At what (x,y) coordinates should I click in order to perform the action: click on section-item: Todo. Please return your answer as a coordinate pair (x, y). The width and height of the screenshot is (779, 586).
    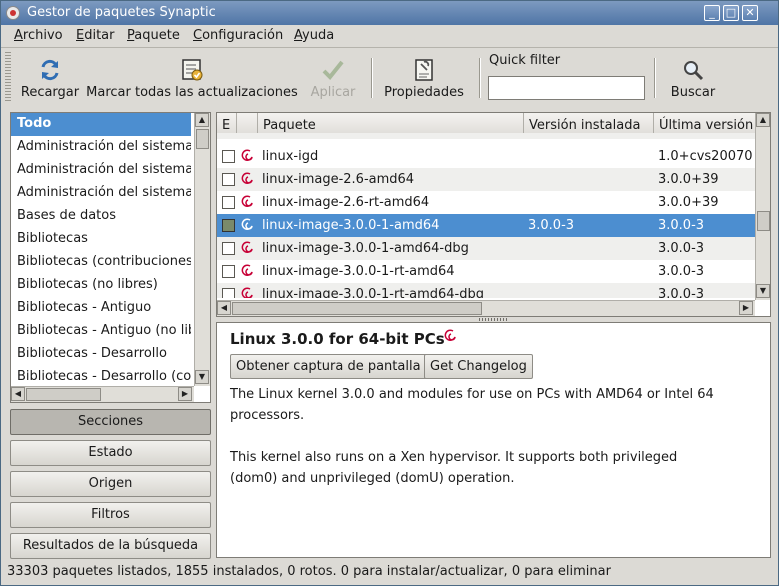
    Looking at the image, I should click on (101, 124).